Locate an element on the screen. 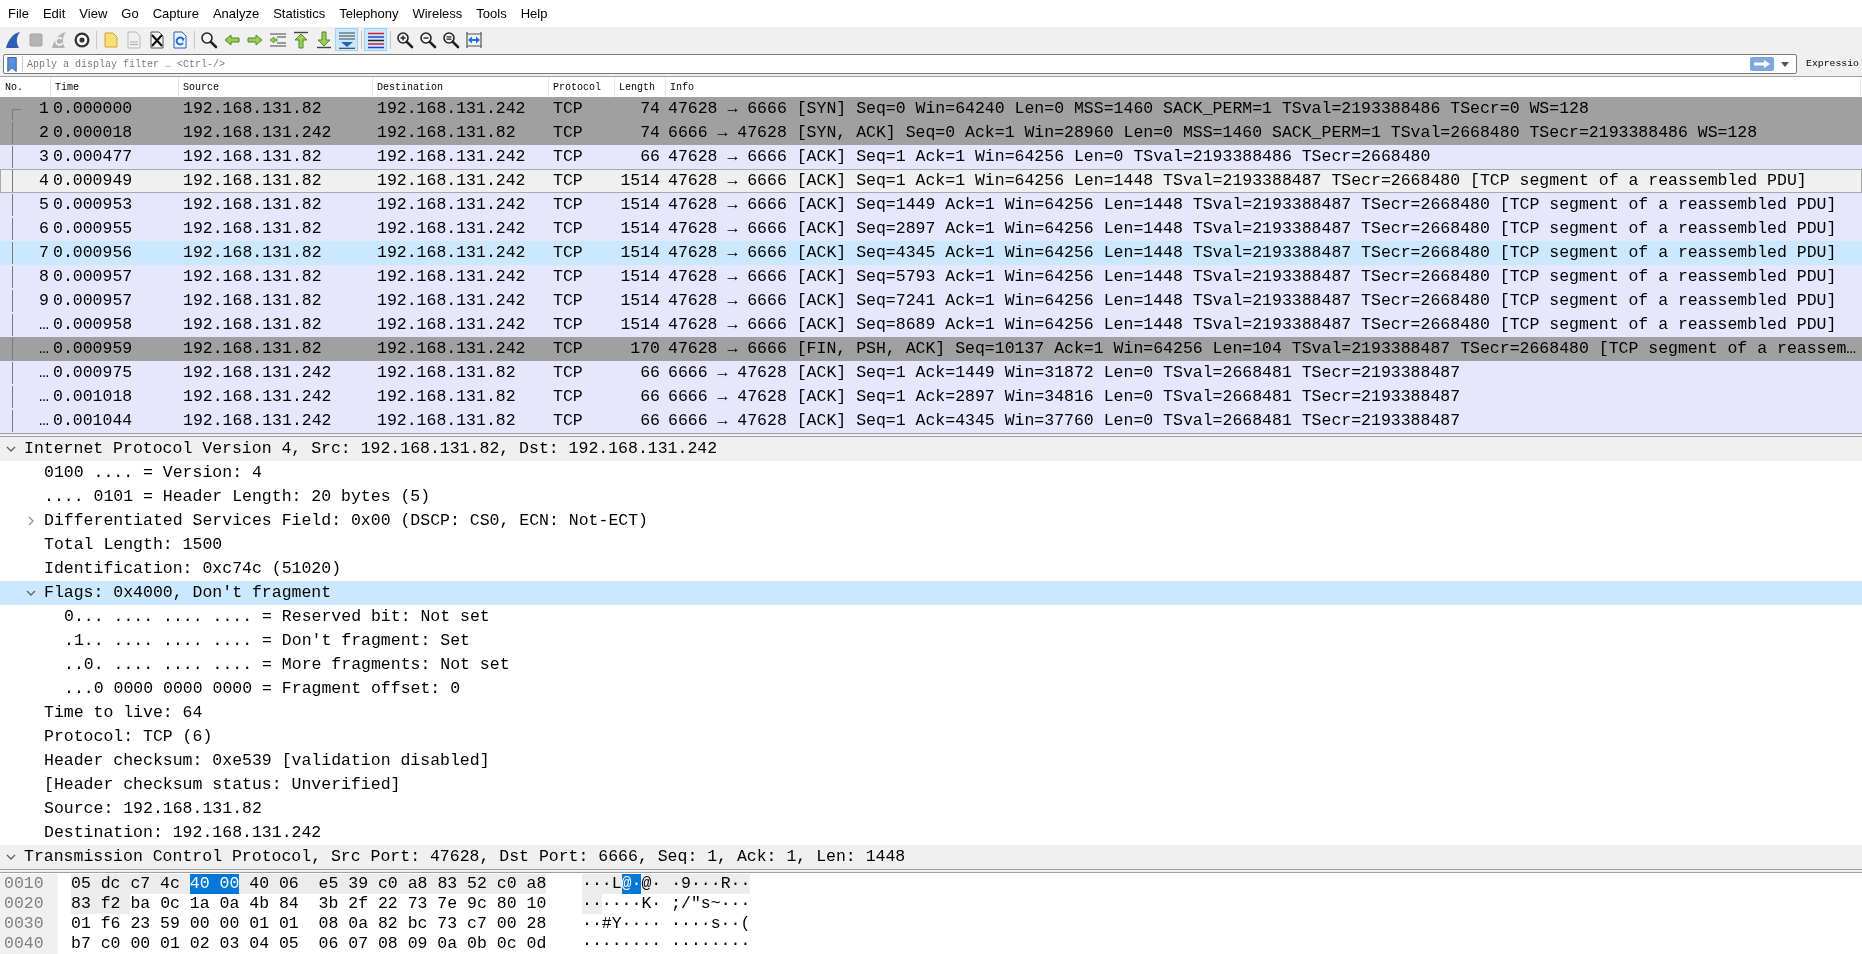  menu-item: File is located at coordinates (18, 13).